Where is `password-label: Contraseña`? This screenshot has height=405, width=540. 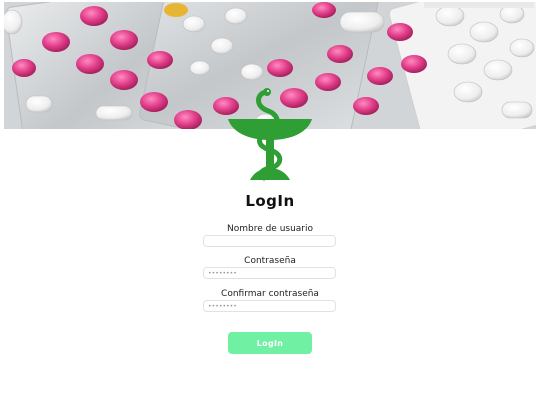 password-label: Contraseña is located at coordinates (270, 261).